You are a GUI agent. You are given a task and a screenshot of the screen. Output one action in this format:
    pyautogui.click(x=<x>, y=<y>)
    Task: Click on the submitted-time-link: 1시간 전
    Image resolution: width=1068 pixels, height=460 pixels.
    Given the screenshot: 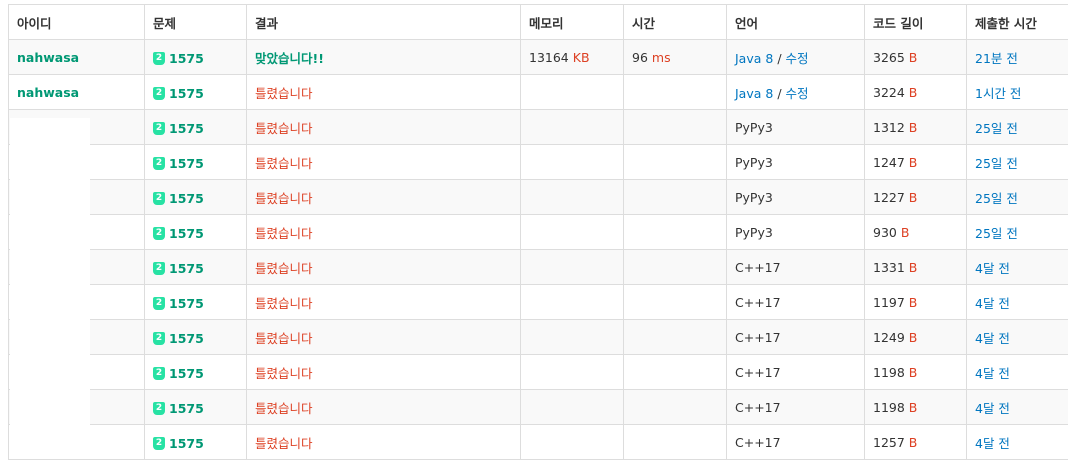 What is the action you would take?
    pyautogui.click(x=998, y=93)
    